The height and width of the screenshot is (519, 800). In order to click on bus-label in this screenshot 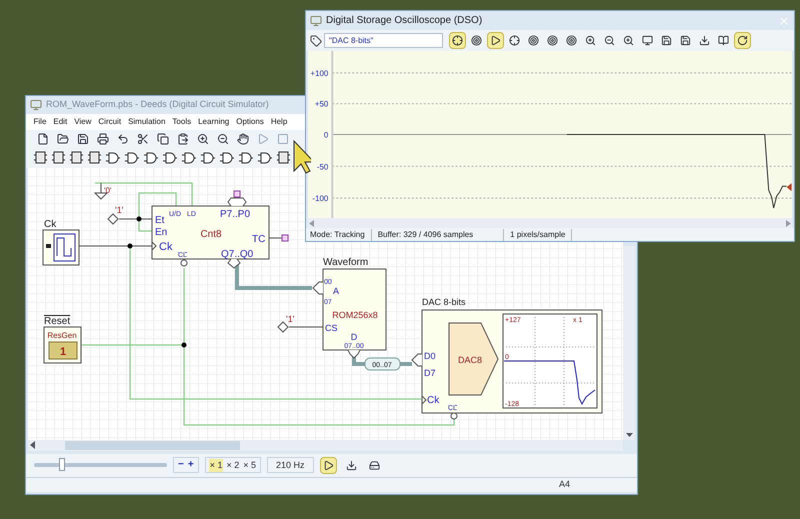, I will do `click(382, 363)`.